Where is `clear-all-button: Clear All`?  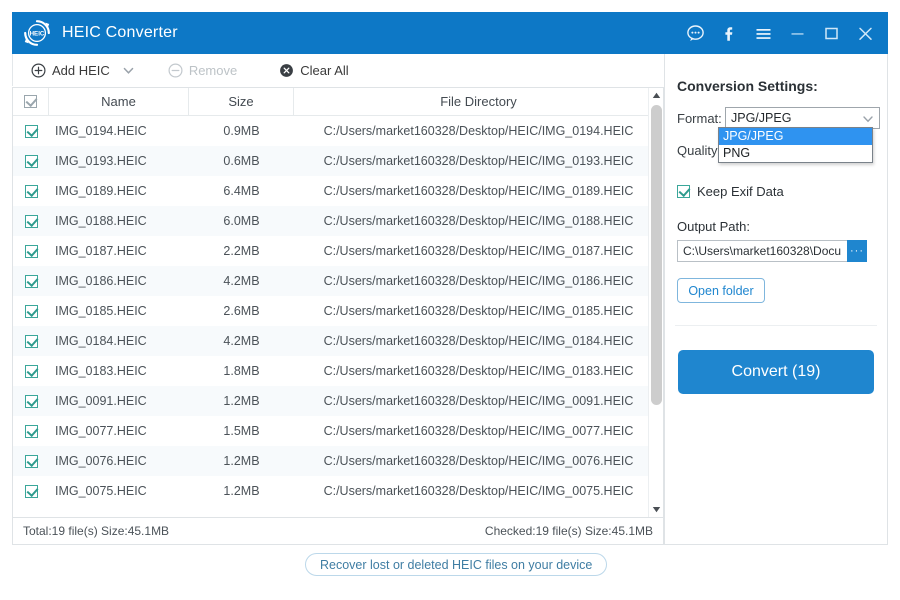
clear-all-button: Clear All is located at coordinates (313, 70).